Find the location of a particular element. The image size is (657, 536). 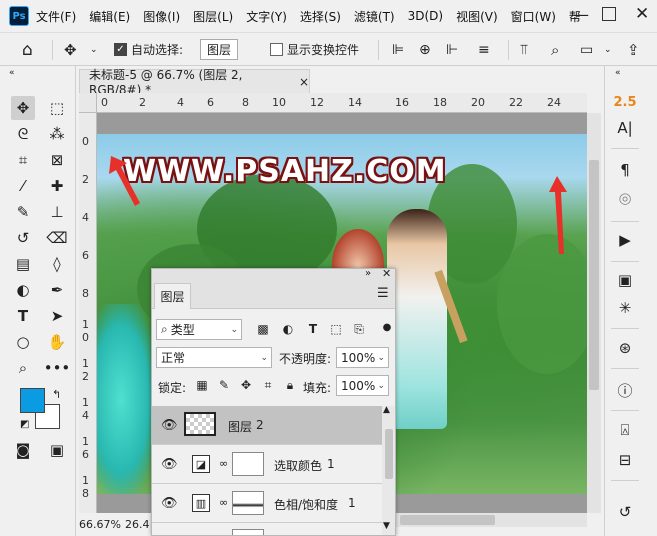

filter-smart-object-icon: ⎘ is located at coordinates (359, 329).